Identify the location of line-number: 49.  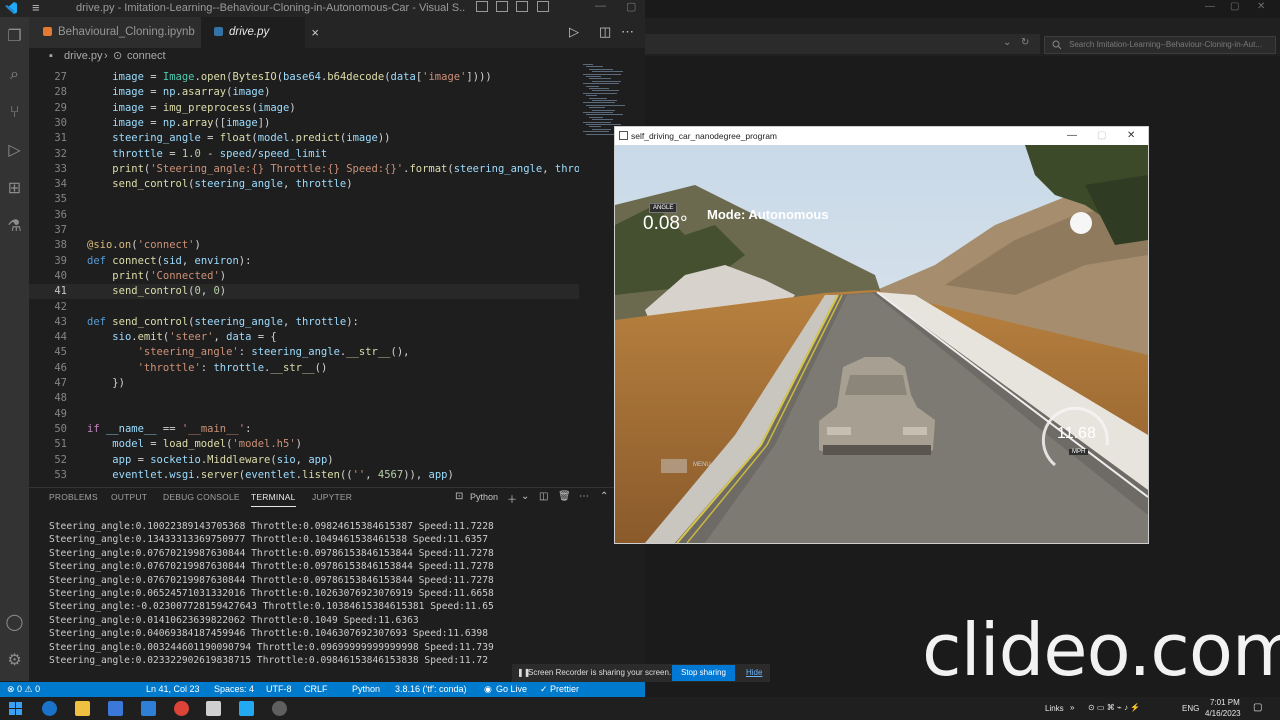
(60, 413).